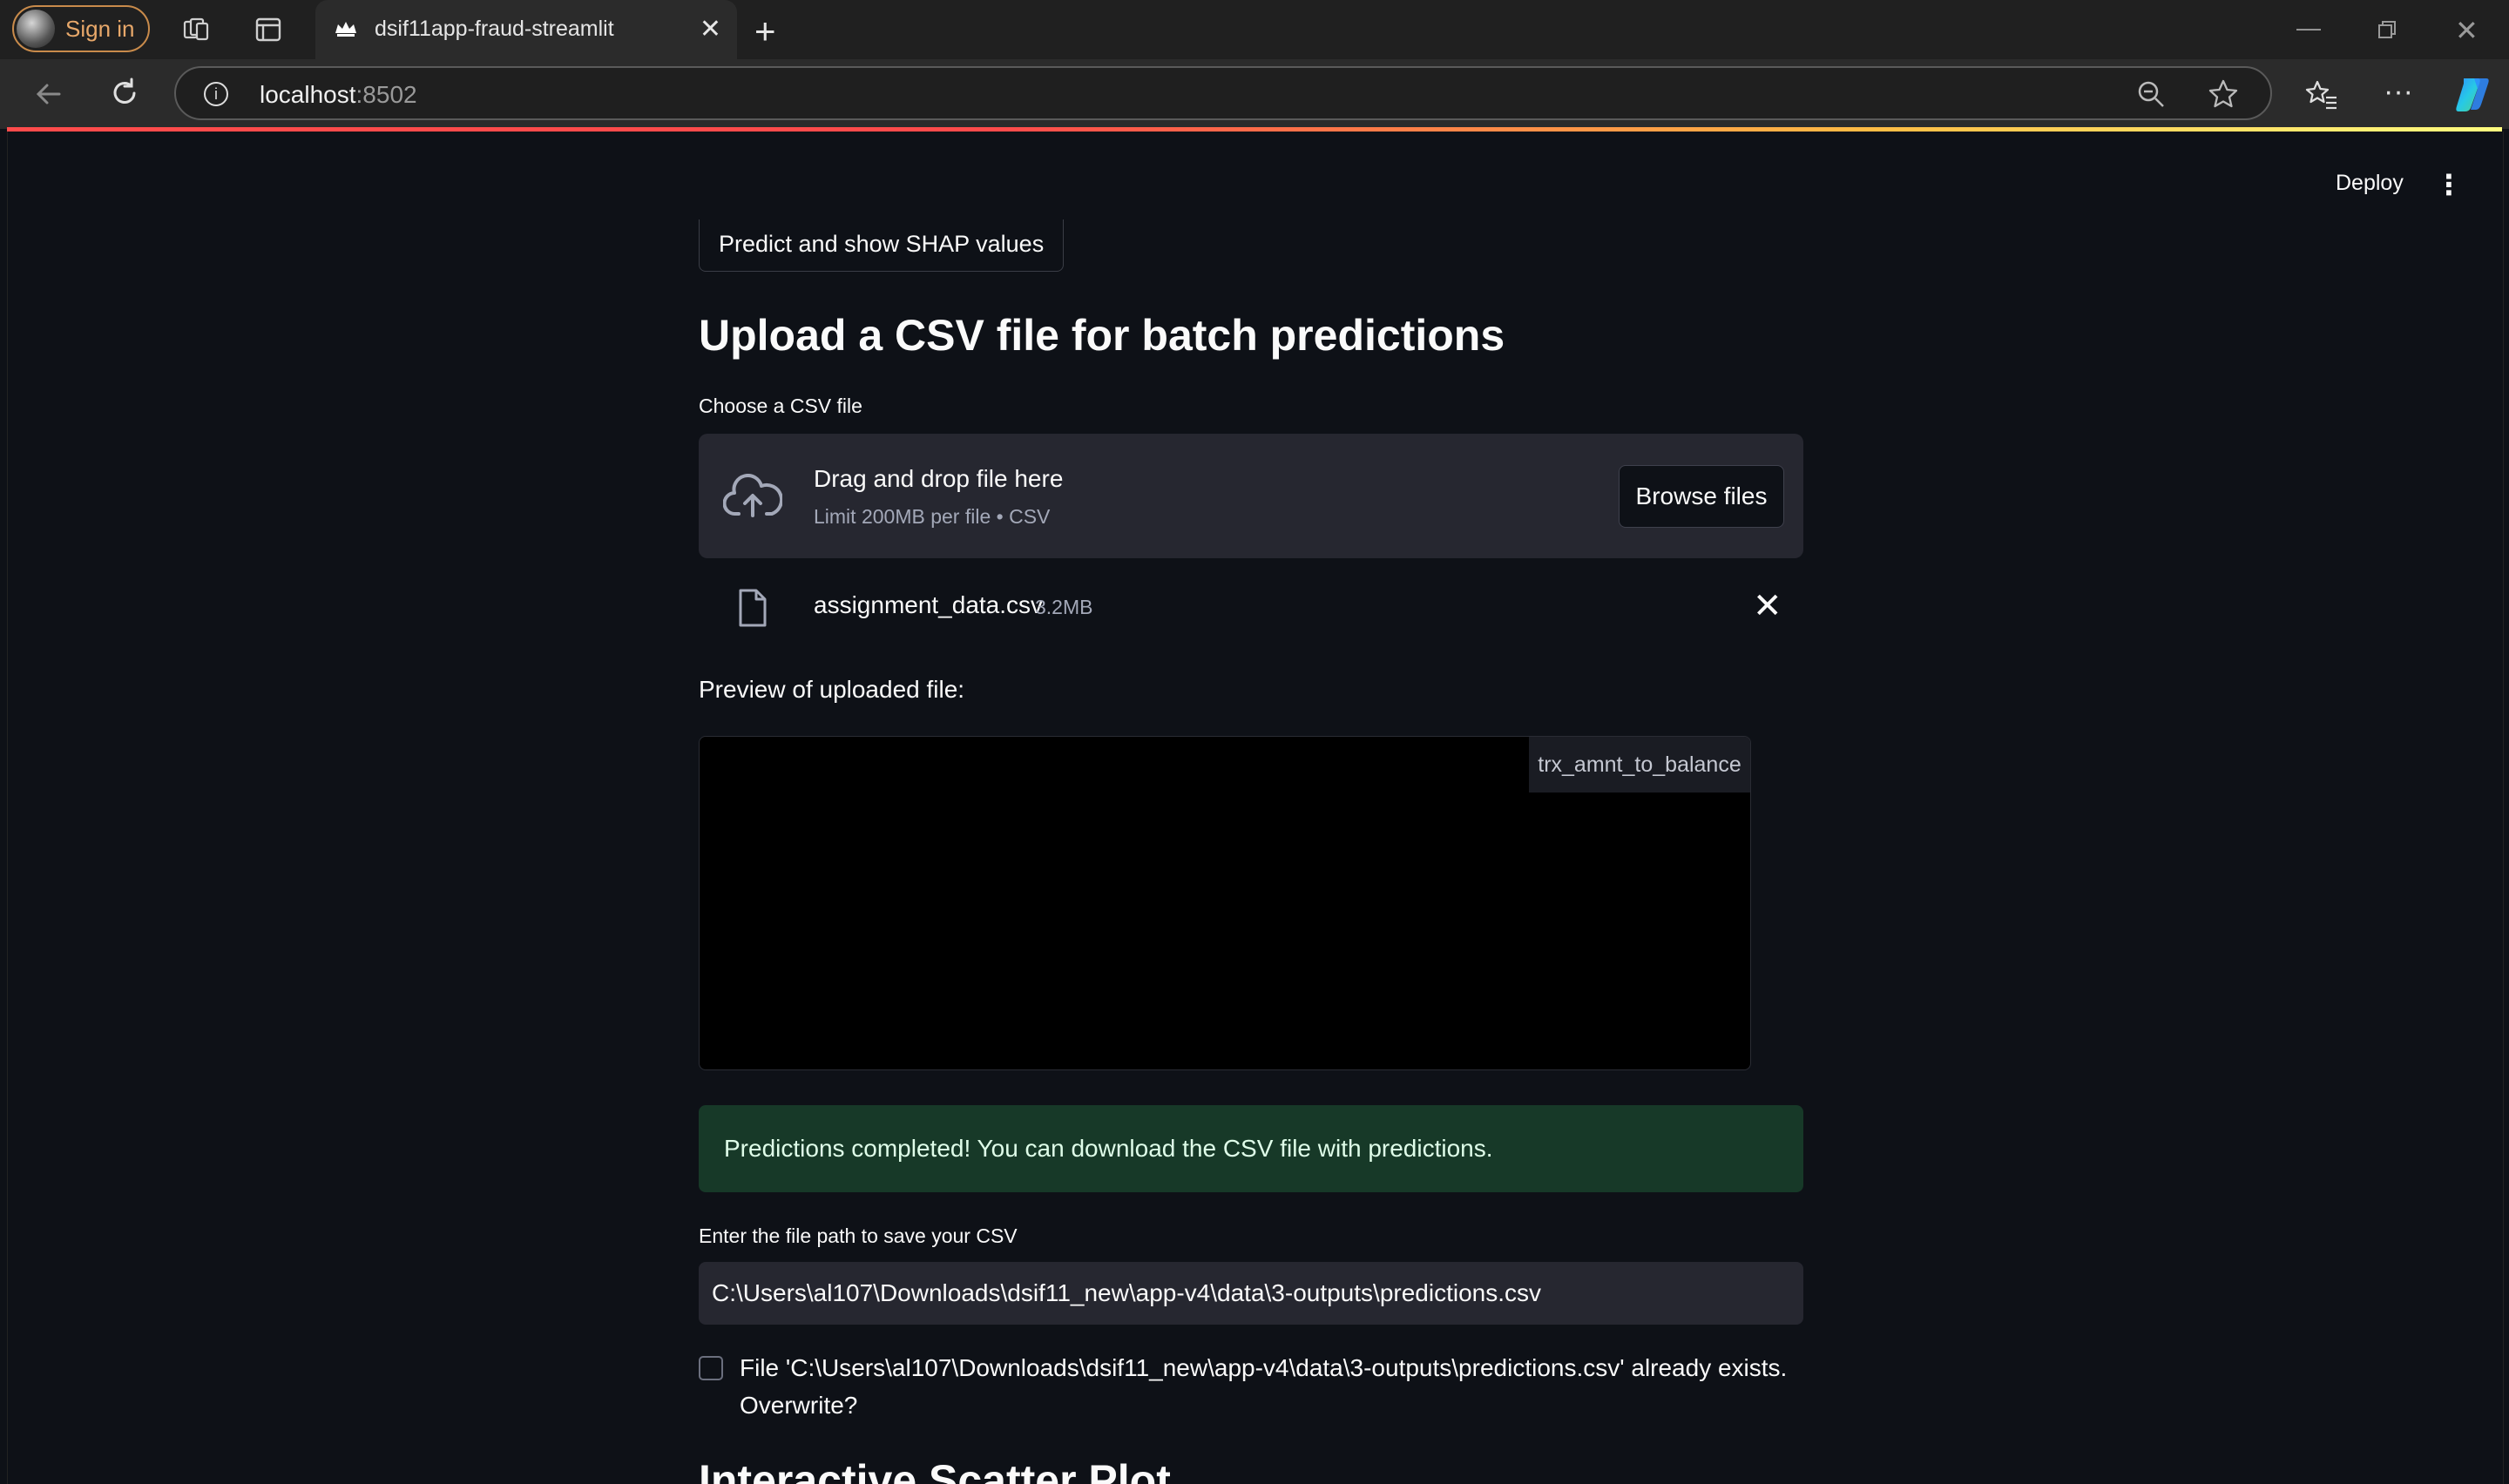  Describe the element at coordinates (932, 516) in the screenshot. I see `dropzone-limit: Limit 200MB per file • CSV` at that location.